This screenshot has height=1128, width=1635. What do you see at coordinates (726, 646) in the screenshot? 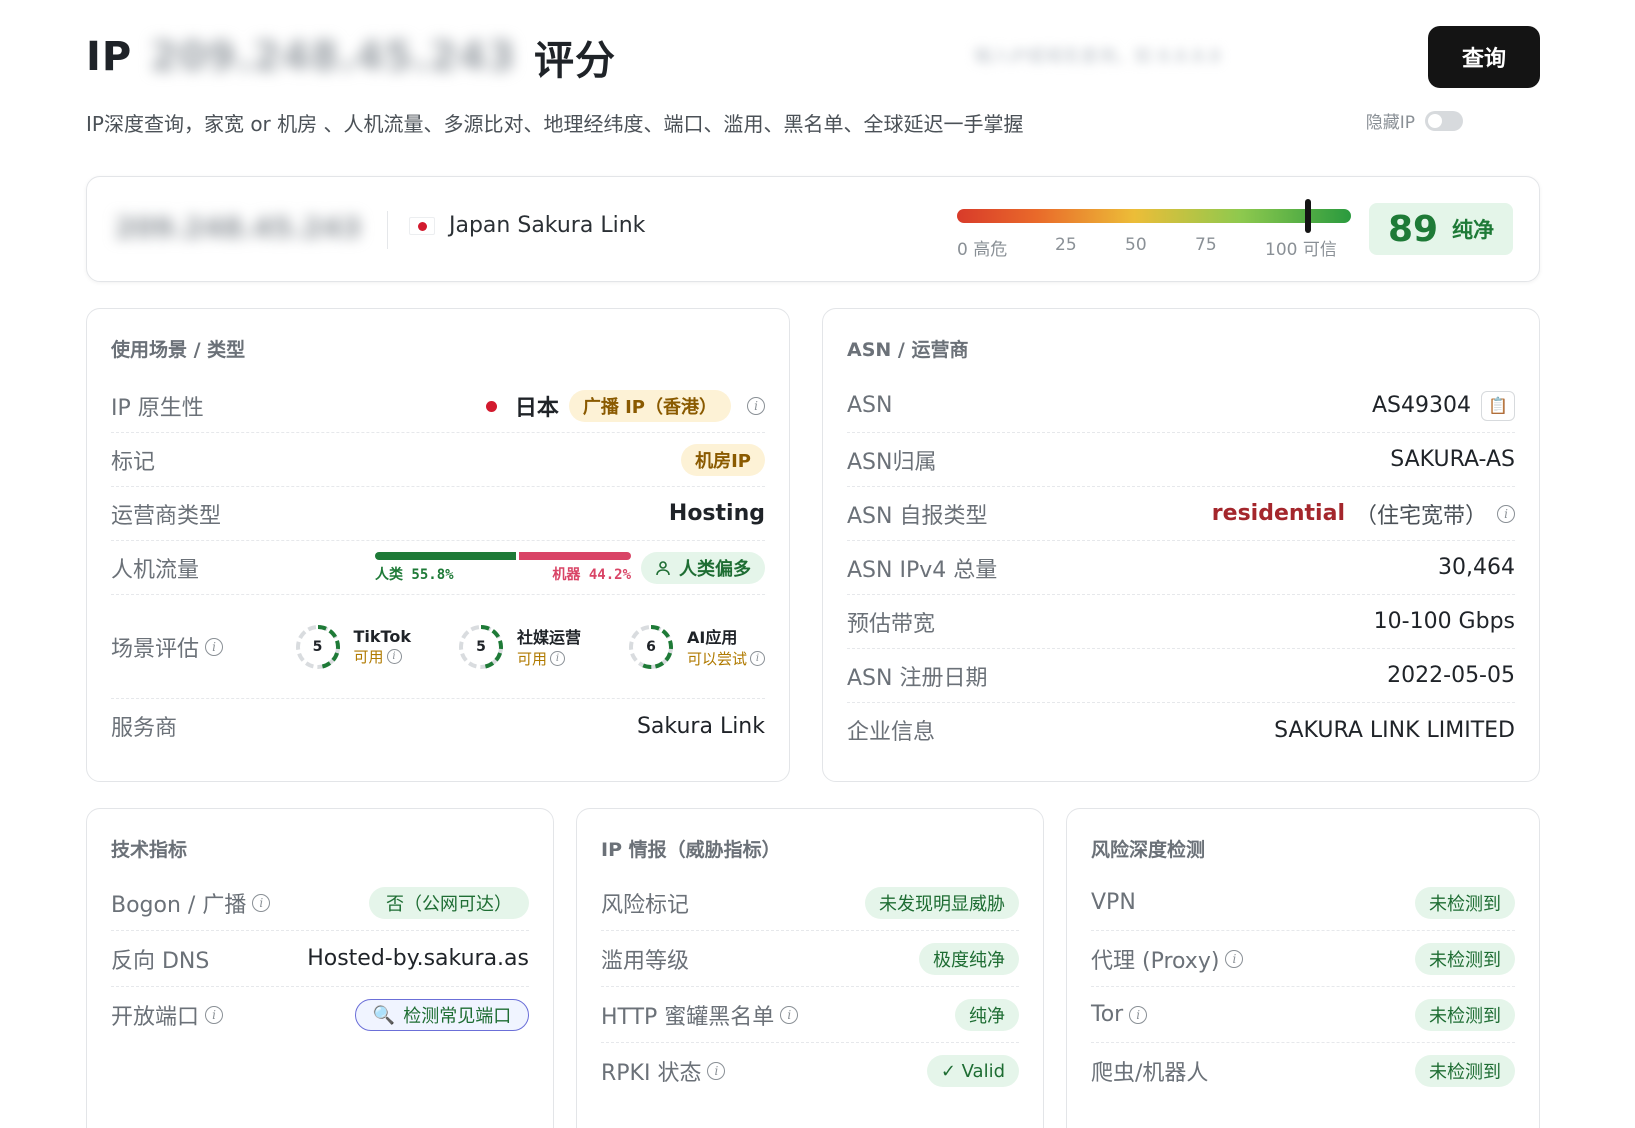
I see `scene-text: AI应用 可以尝试 i` at bounding box center [726, 646].